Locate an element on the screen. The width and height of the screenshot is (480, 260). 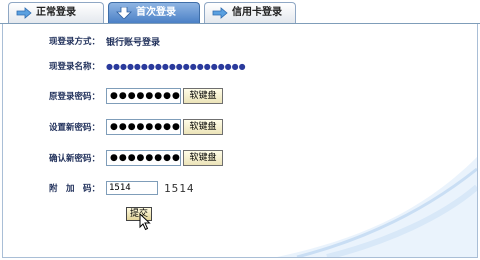
arrow-down-icon is located at coordinates (124, 13).